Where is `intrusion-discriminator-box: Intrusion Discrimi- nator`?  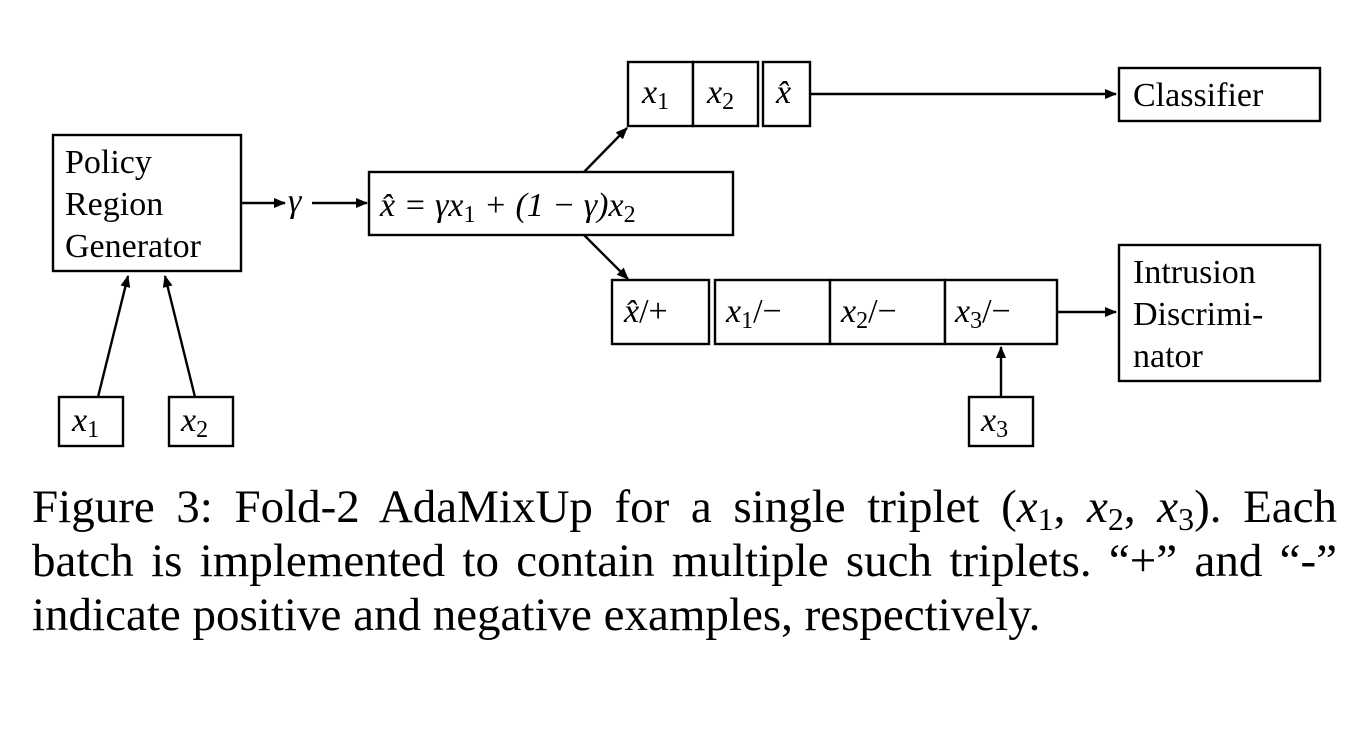 intrusion-discriminator-box: Intrusion Discrimi- nator is located at coordinates (1219, 313).